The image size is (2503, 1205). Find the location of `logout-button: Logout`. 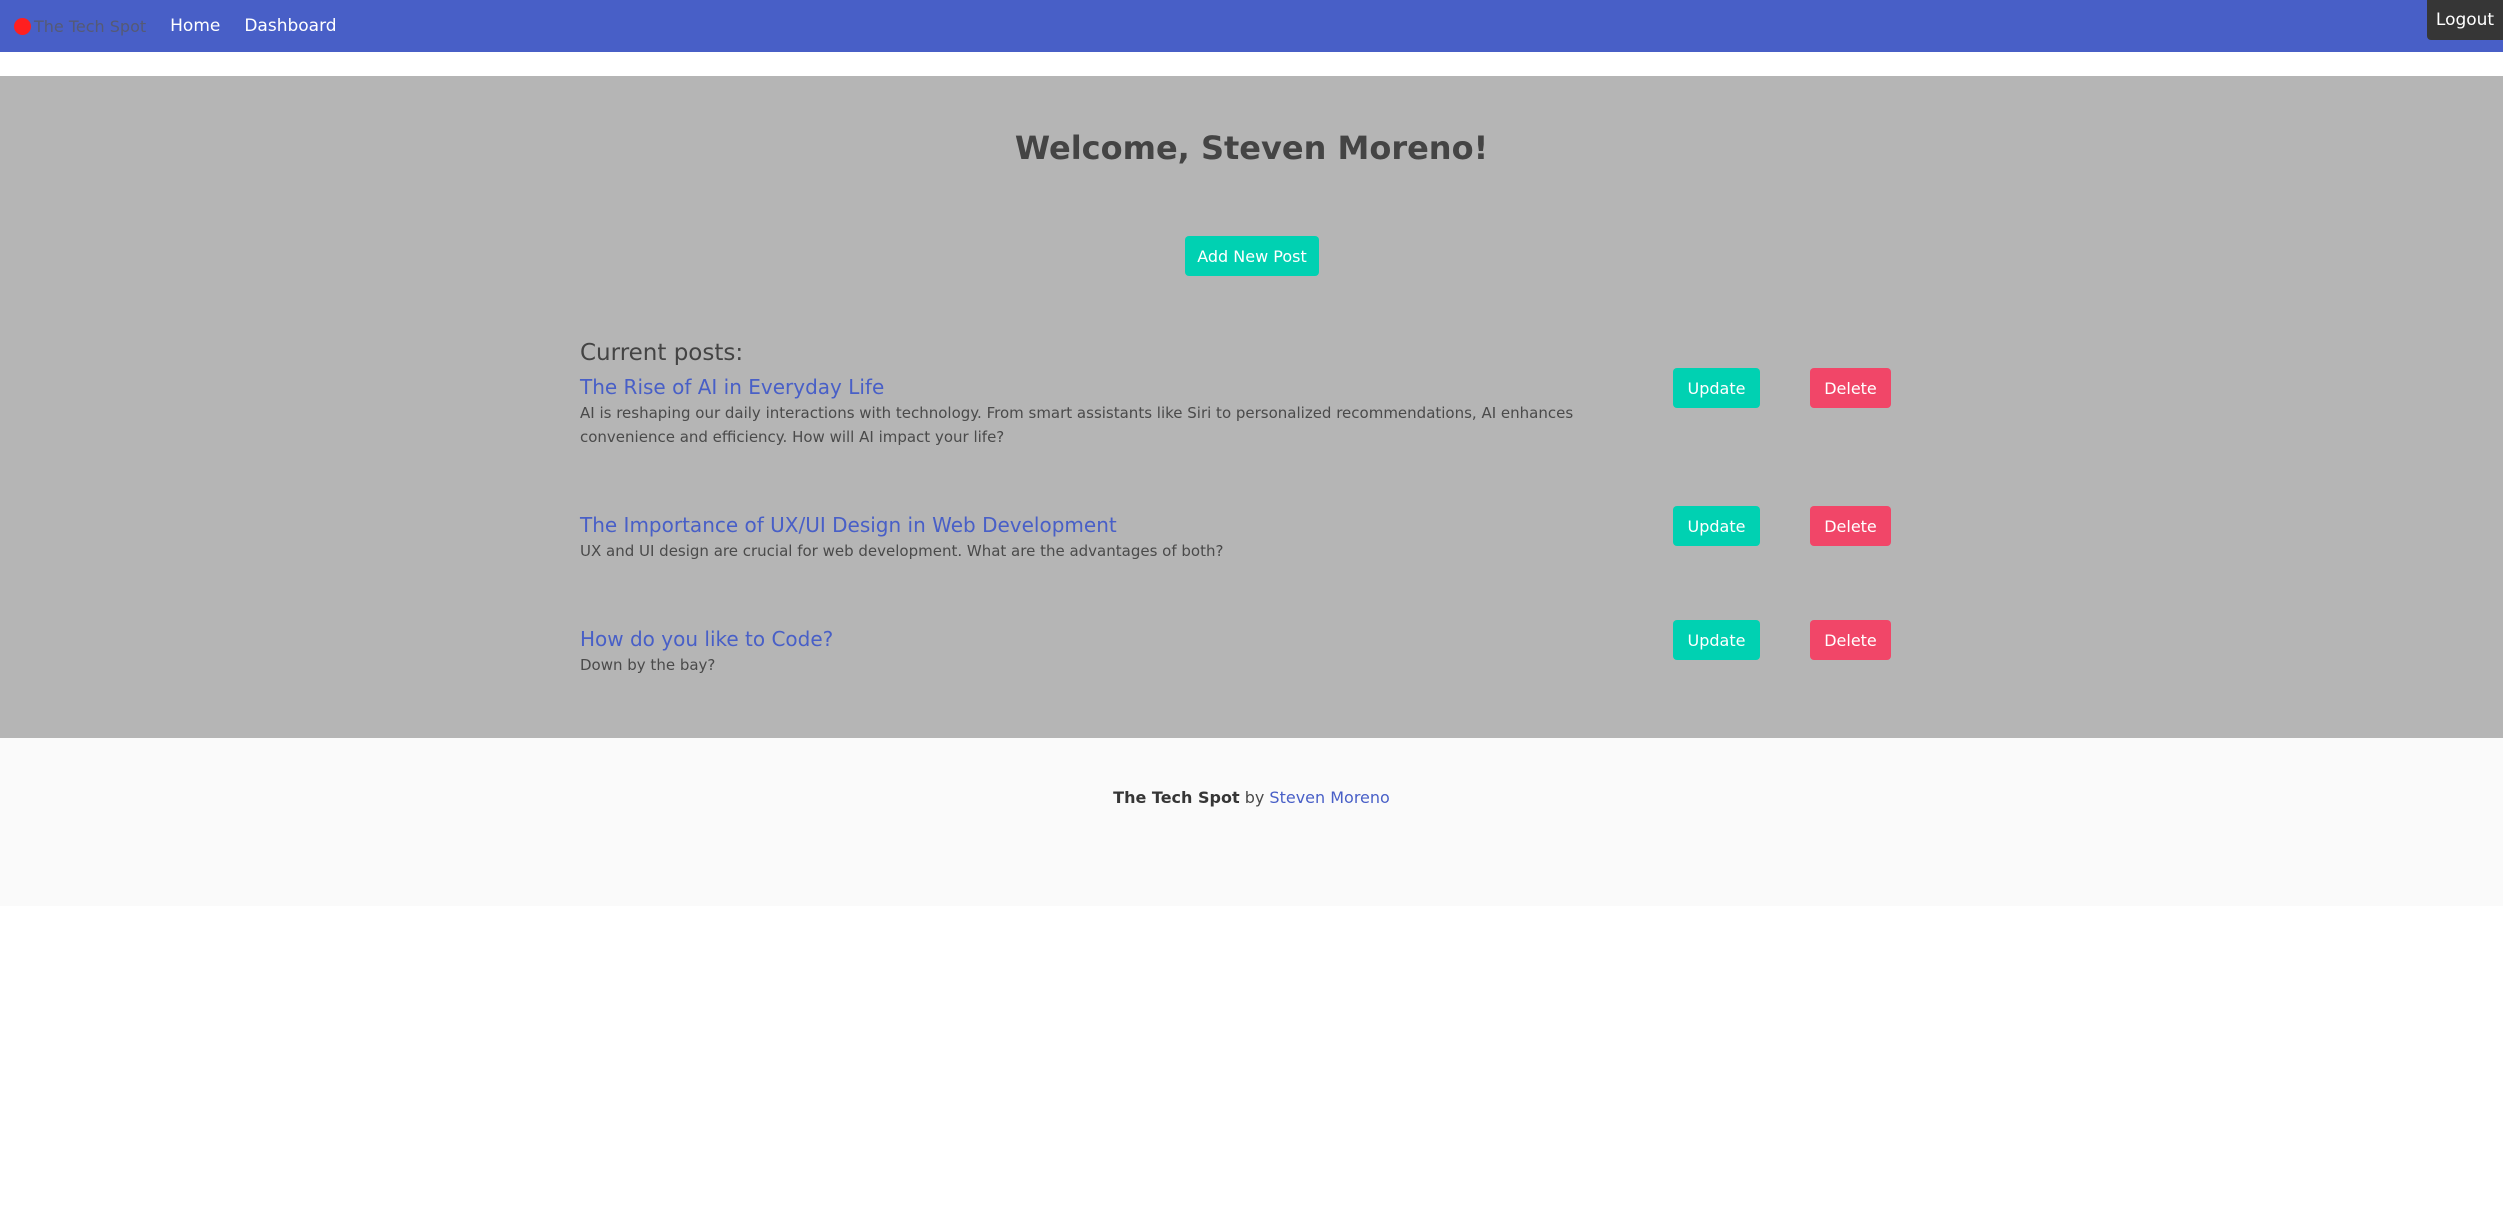

logout-button: Logout is located at coordinates (2465, 20).